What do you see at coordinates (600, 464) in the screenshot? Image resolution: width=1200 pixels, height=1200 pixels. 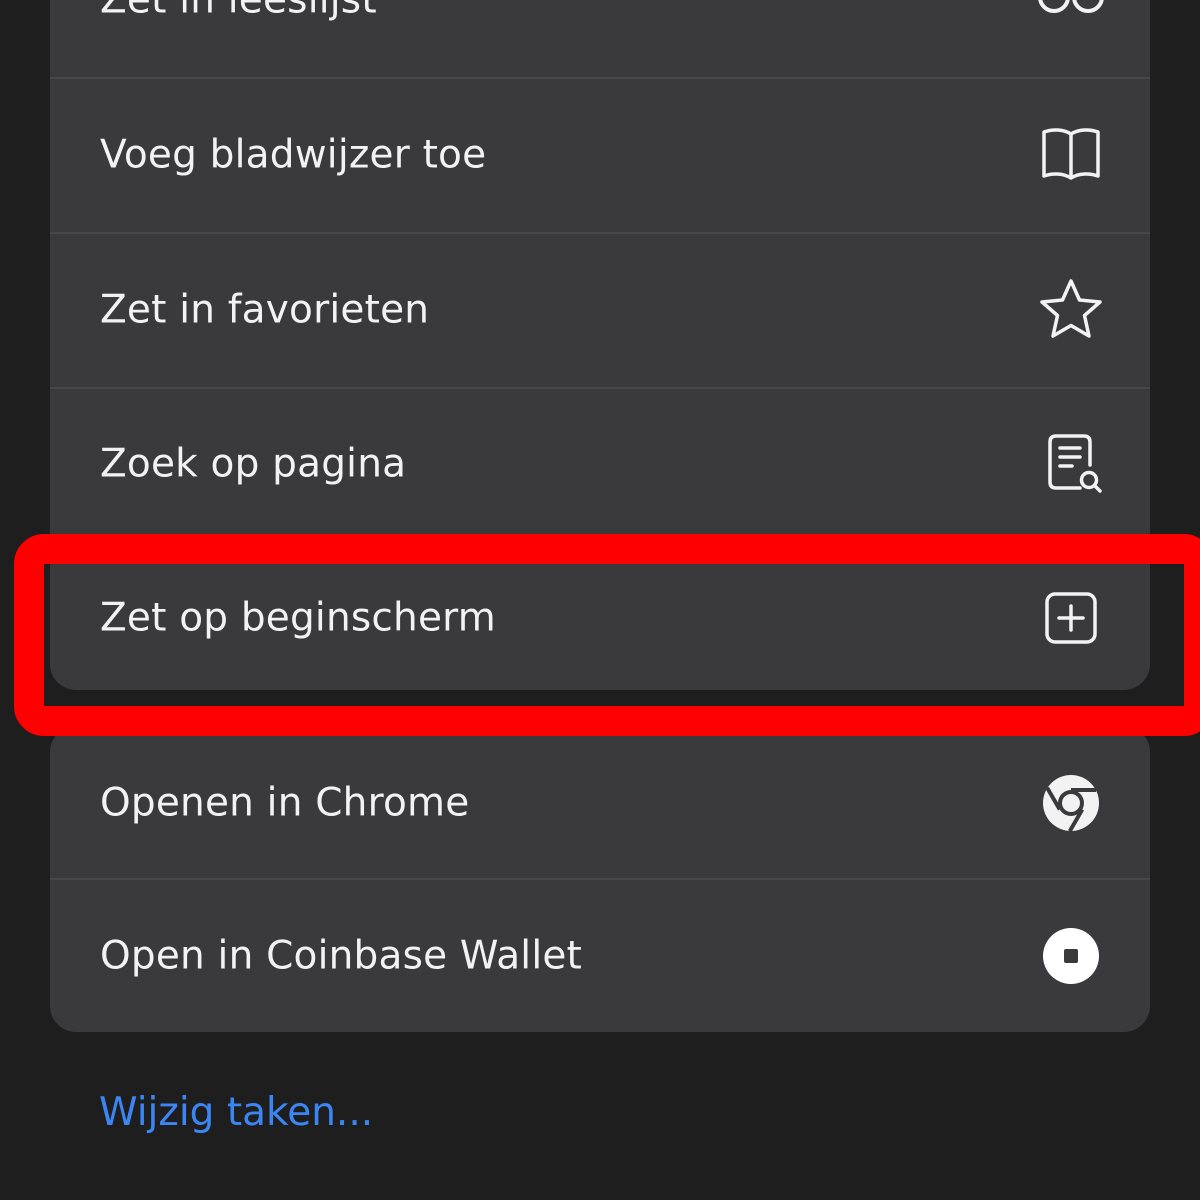 I see `menu-item-find-on-page: Zoek op pagina` at bounding box center [600, 464].